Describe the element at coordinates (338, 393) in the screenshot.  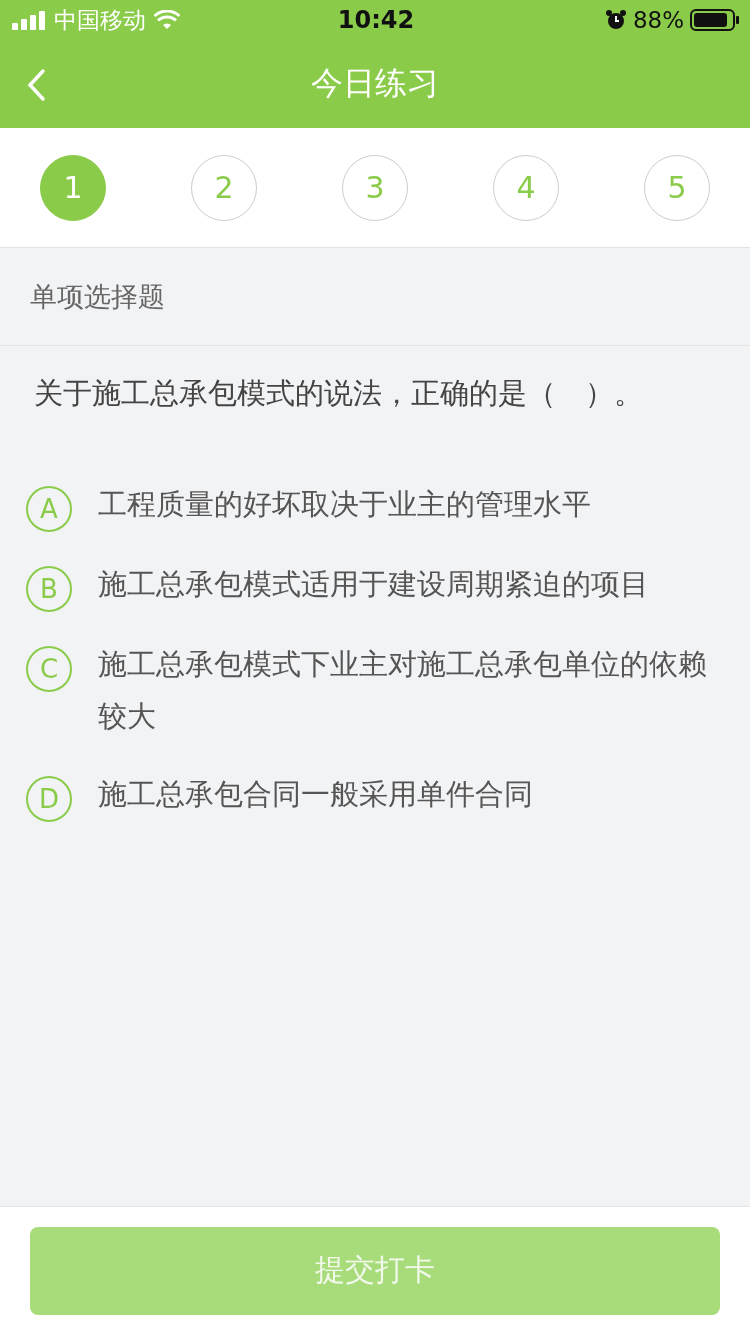
I see `question-text: 关于施工总承包模式的说法，正确的是（ ）。` at that location.